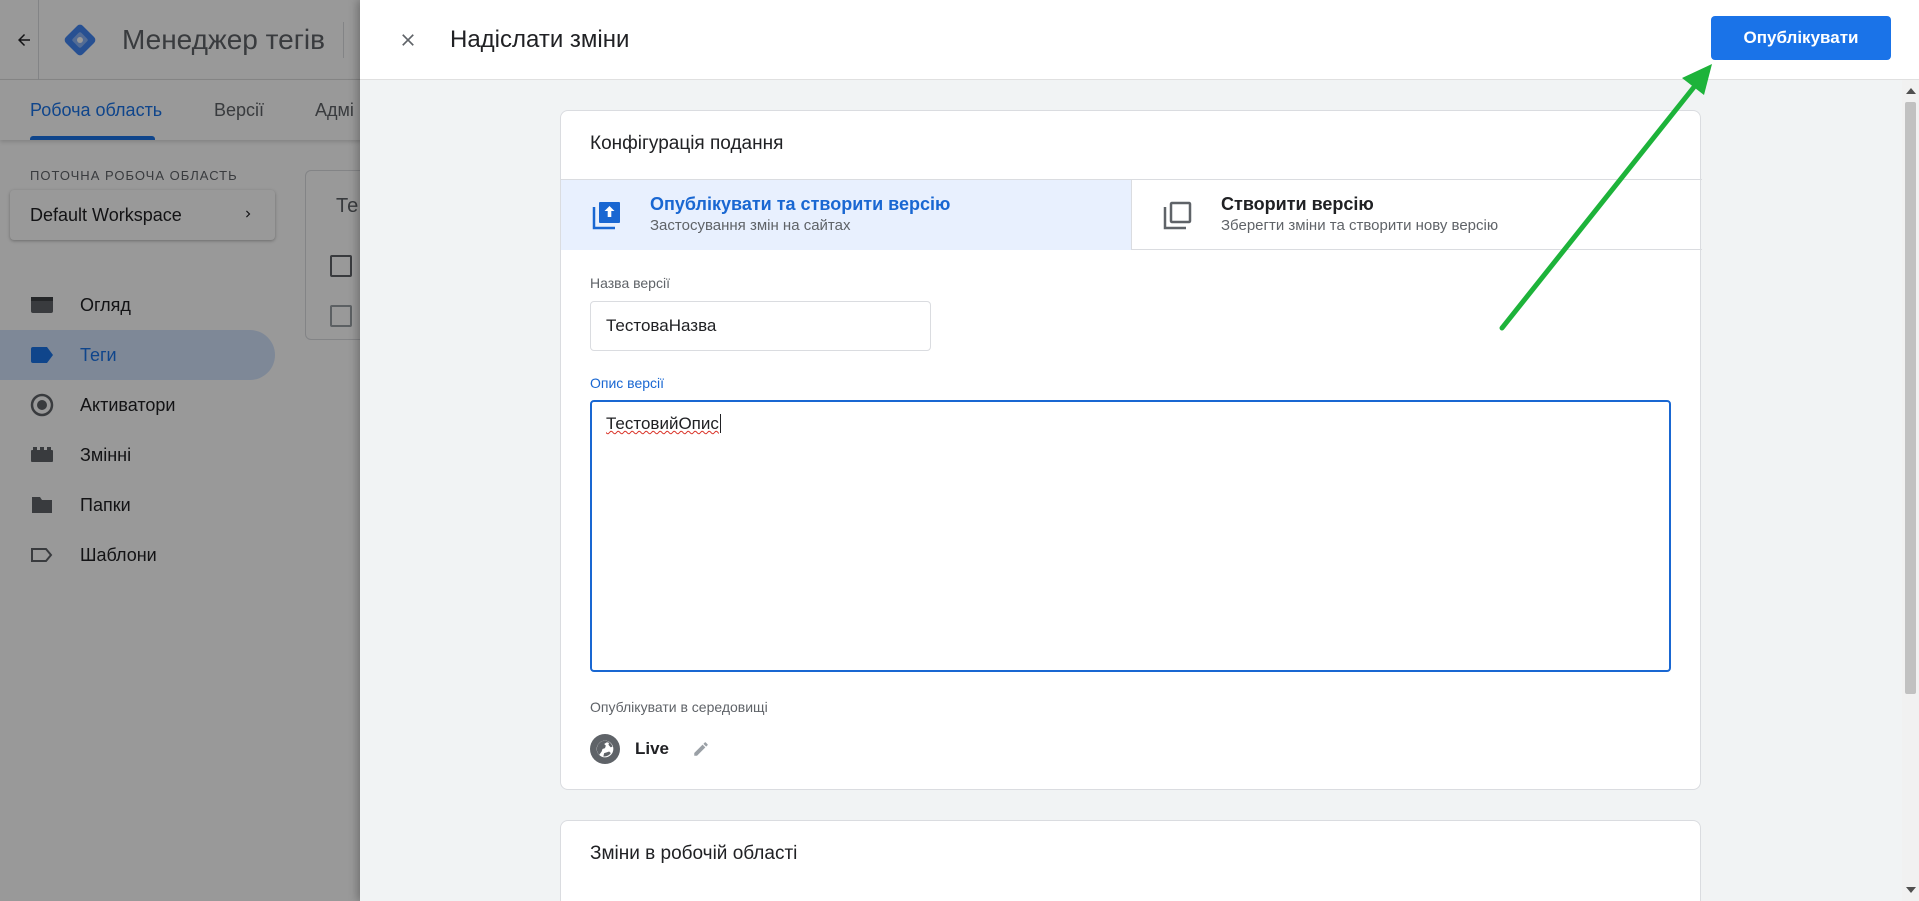  Describe the element at coordinates (1360, 225) in the screenshot. I see `option-subtitle: Зберегти зміни та створити нову версію` at that location.